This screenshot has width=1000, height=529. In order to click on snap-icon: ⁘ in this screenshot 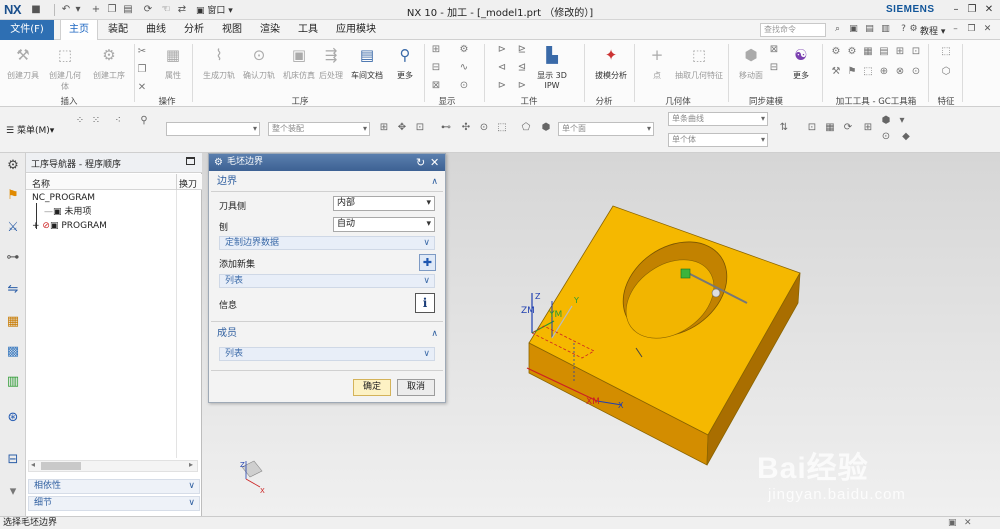, I will do `click(80, 121)`.